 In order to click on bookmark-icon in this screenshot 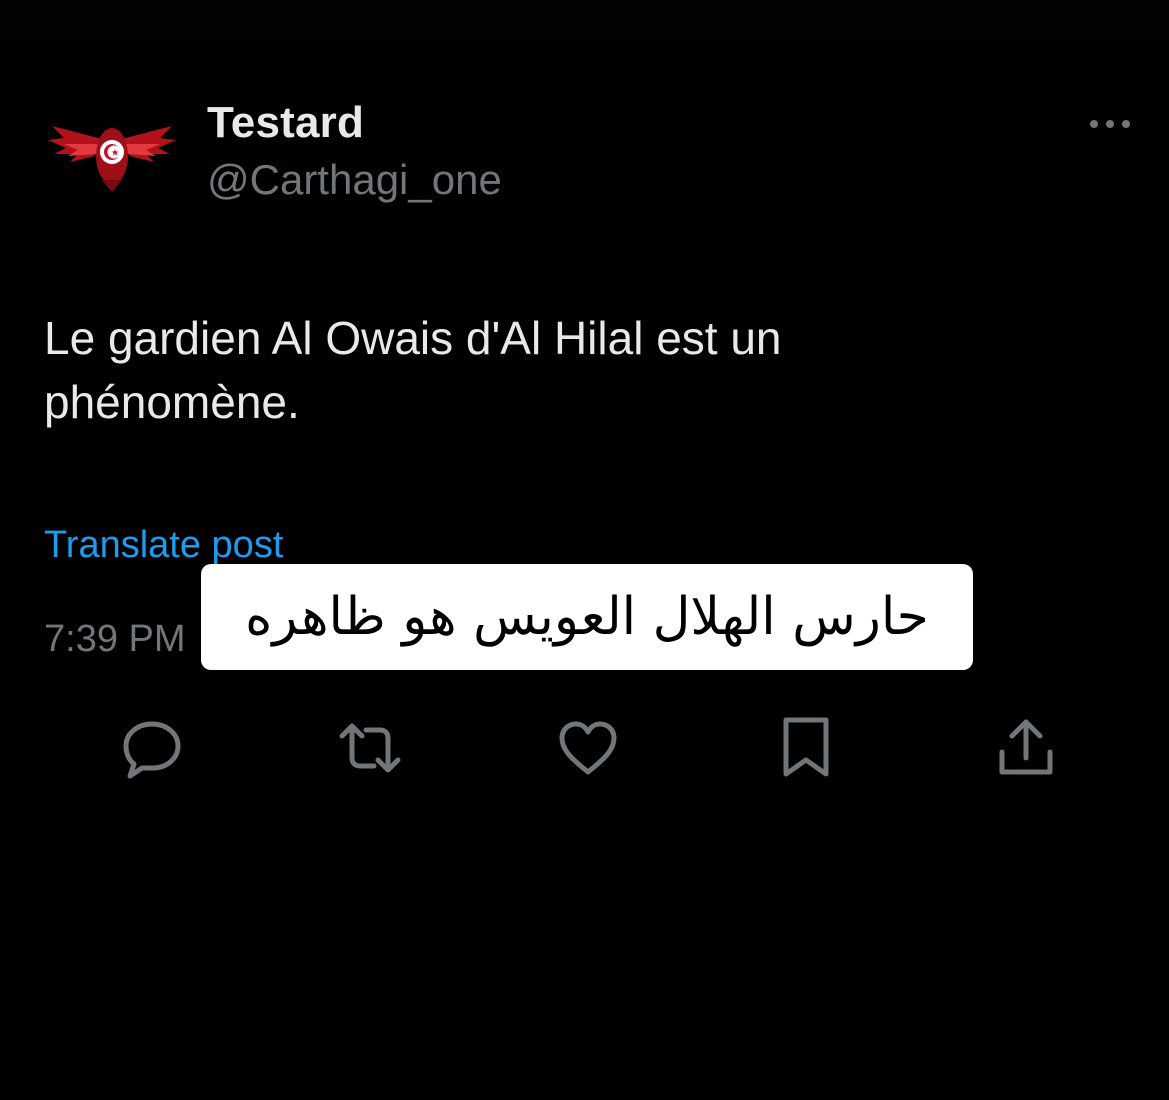, I will do `click(806, 747)`.